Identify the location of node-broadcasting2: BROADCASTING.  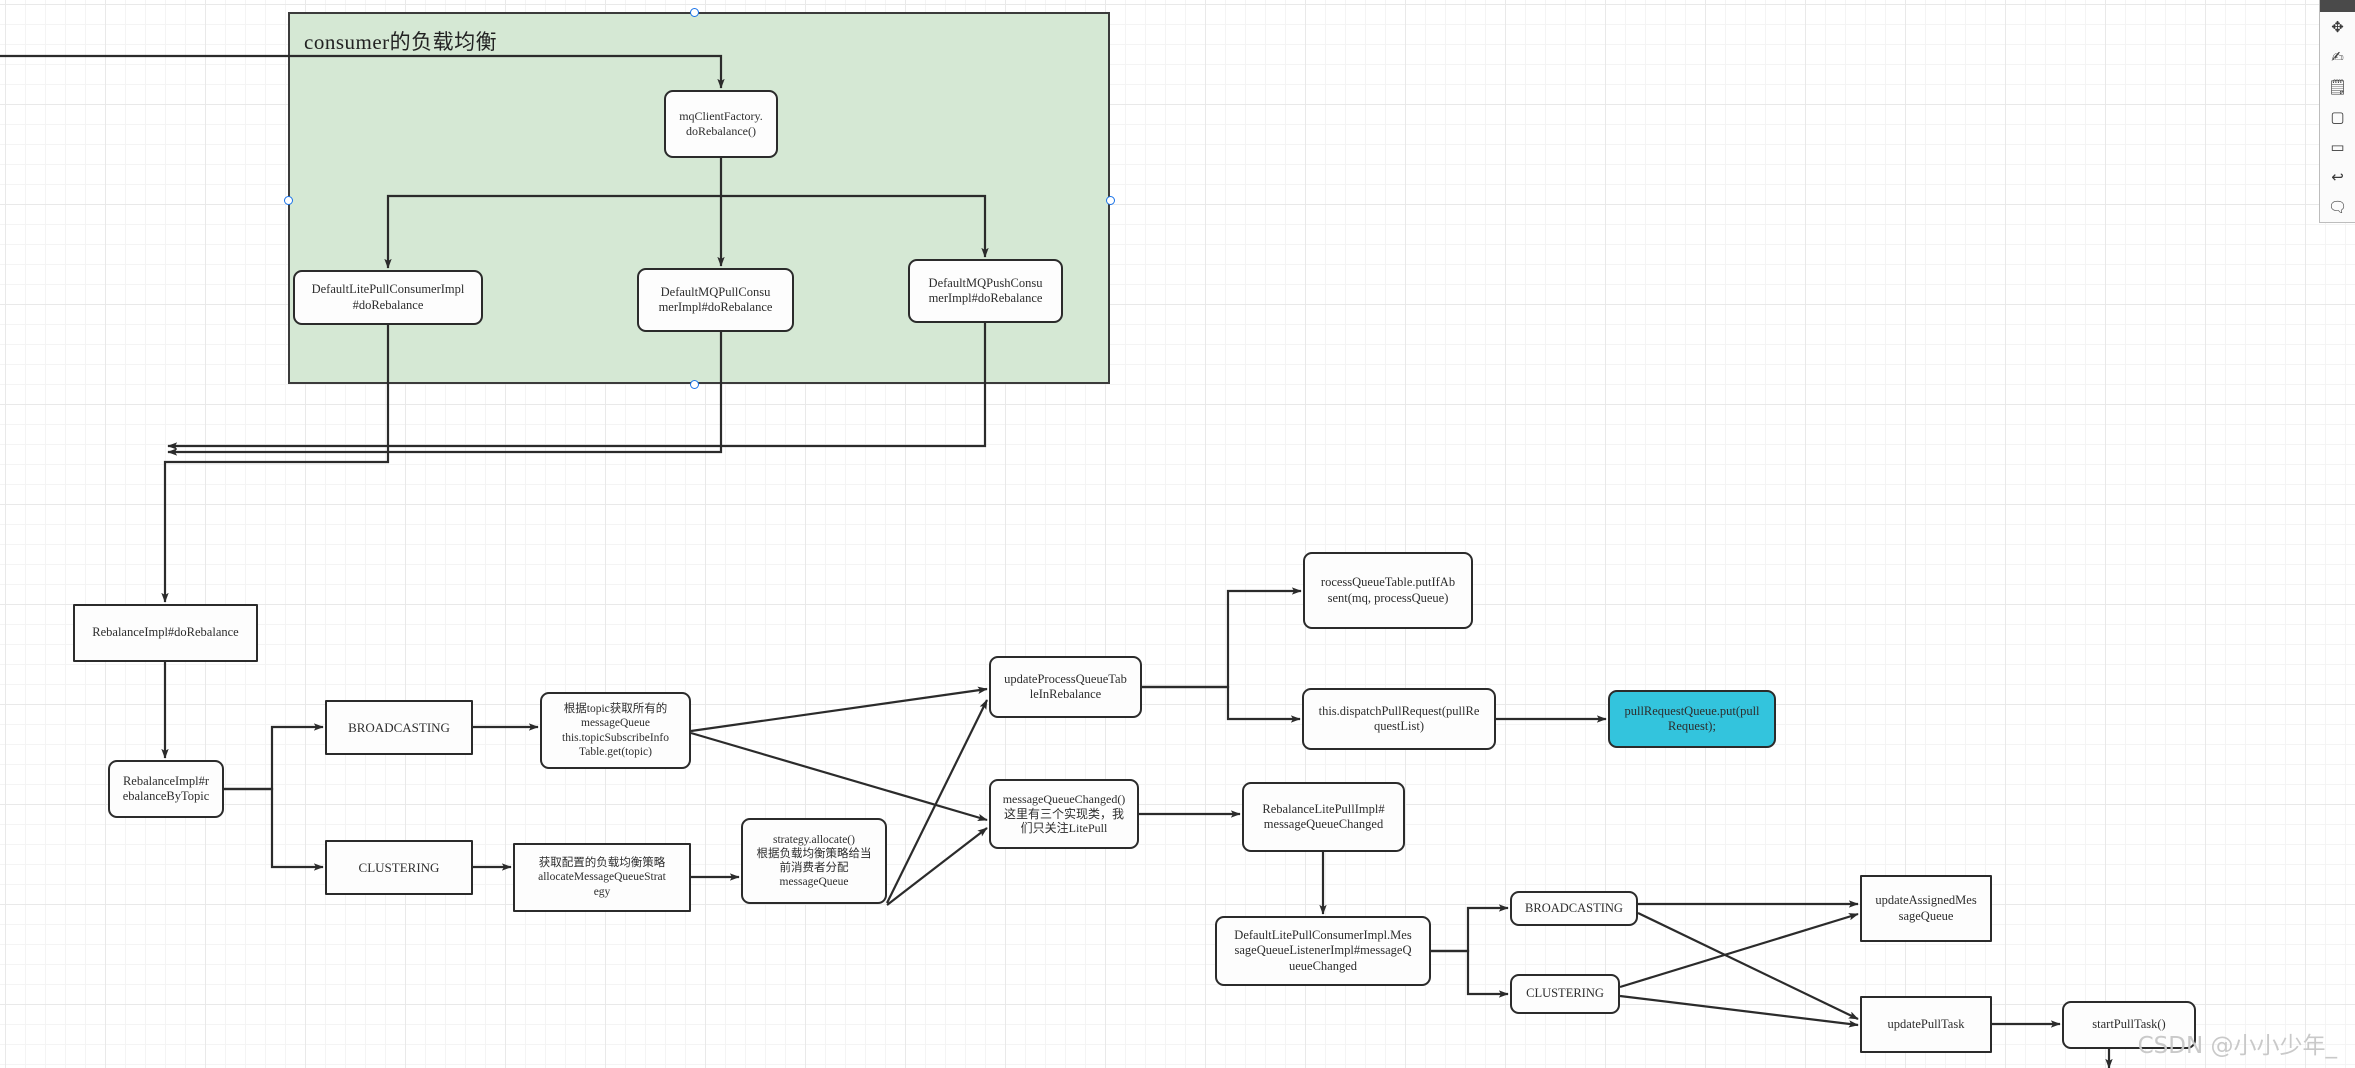
(1574, 908).